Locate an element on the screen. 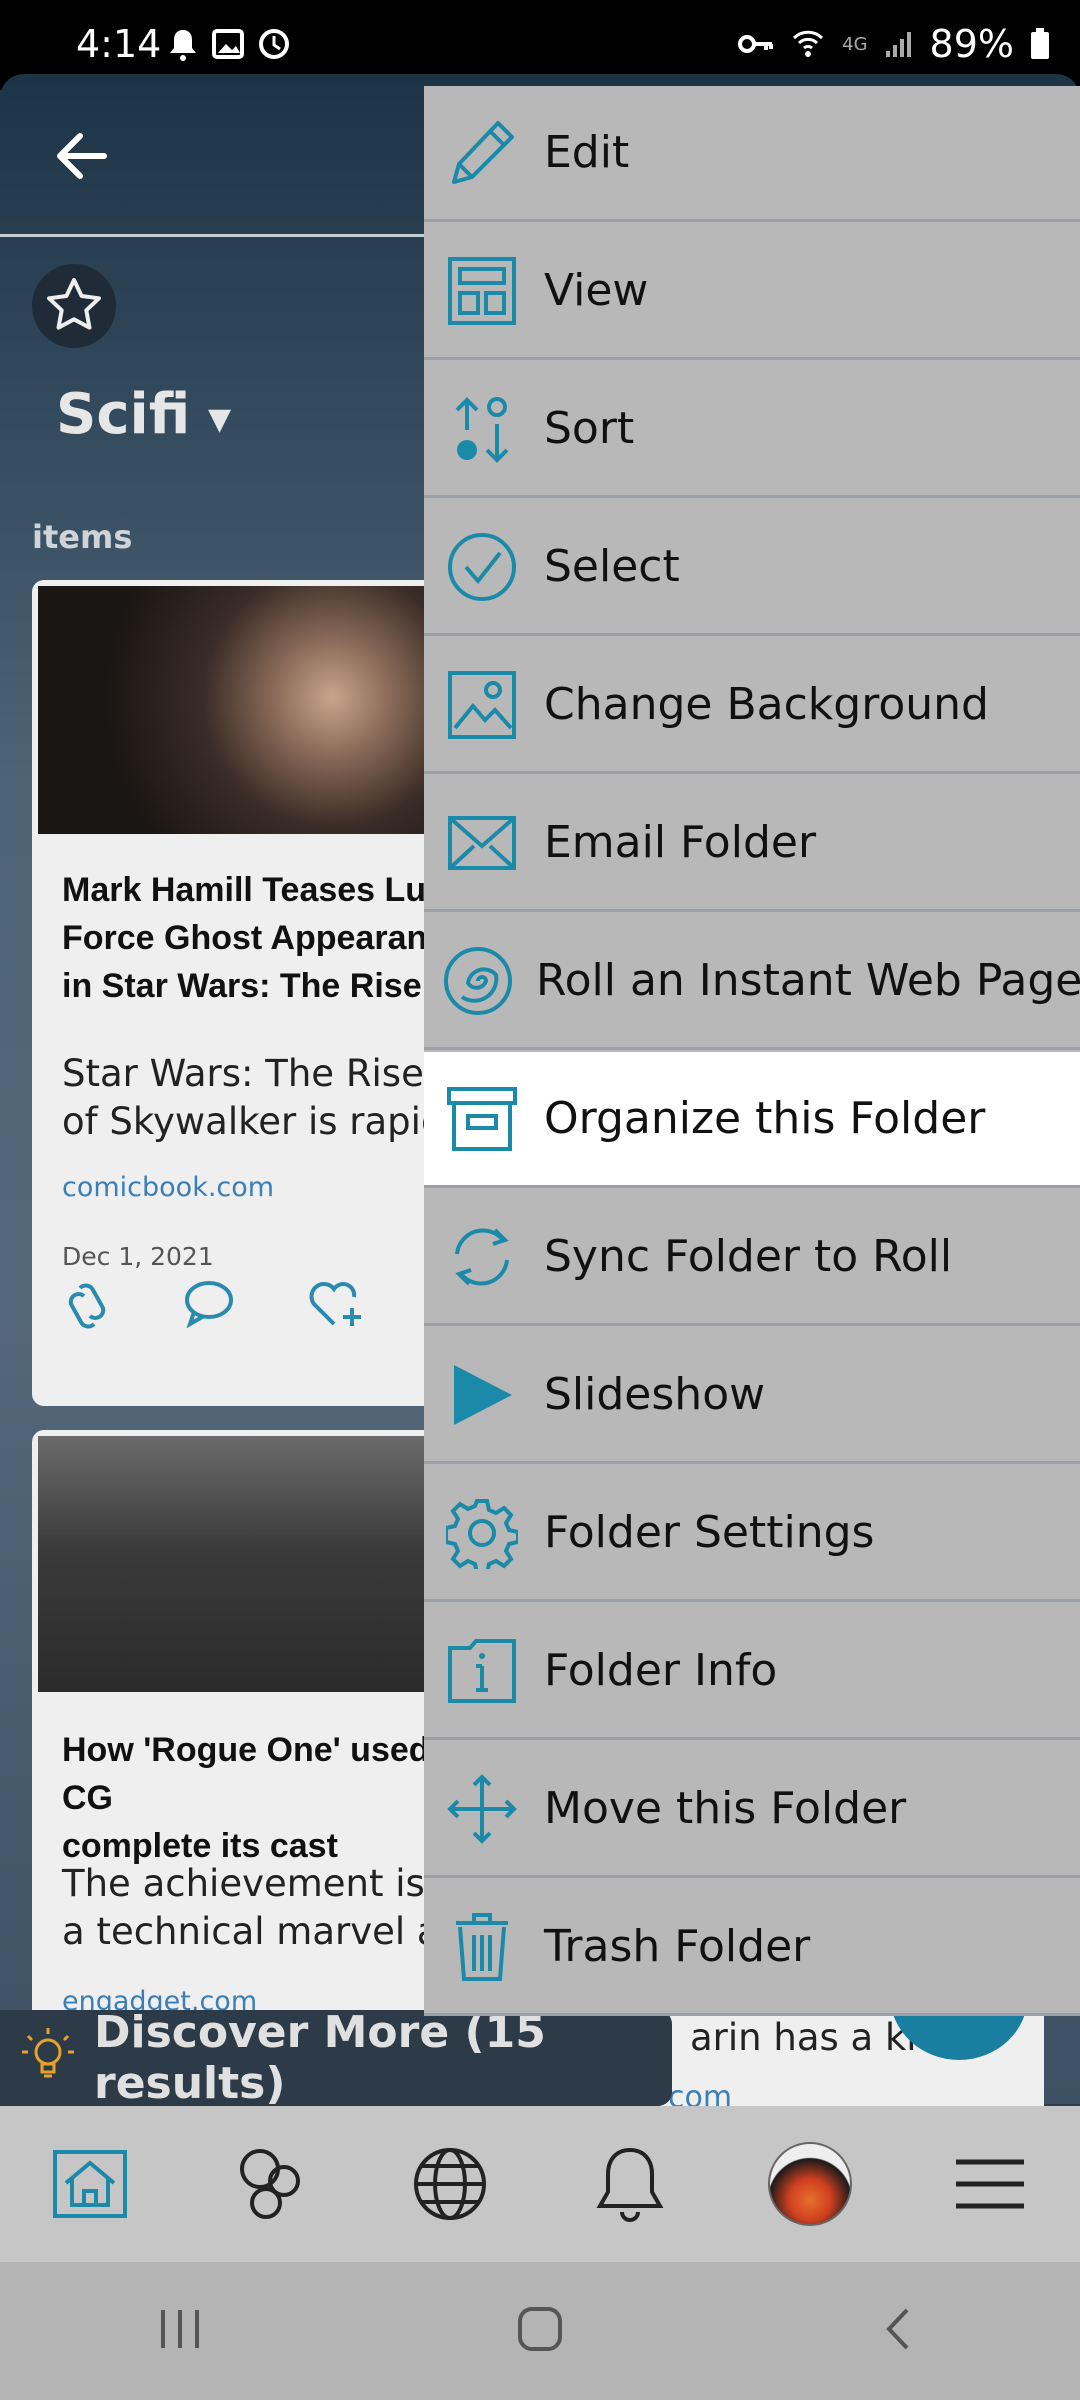 The image size is (1080, 2400). system-navigation-bar is located at coordinates (540, 2331).